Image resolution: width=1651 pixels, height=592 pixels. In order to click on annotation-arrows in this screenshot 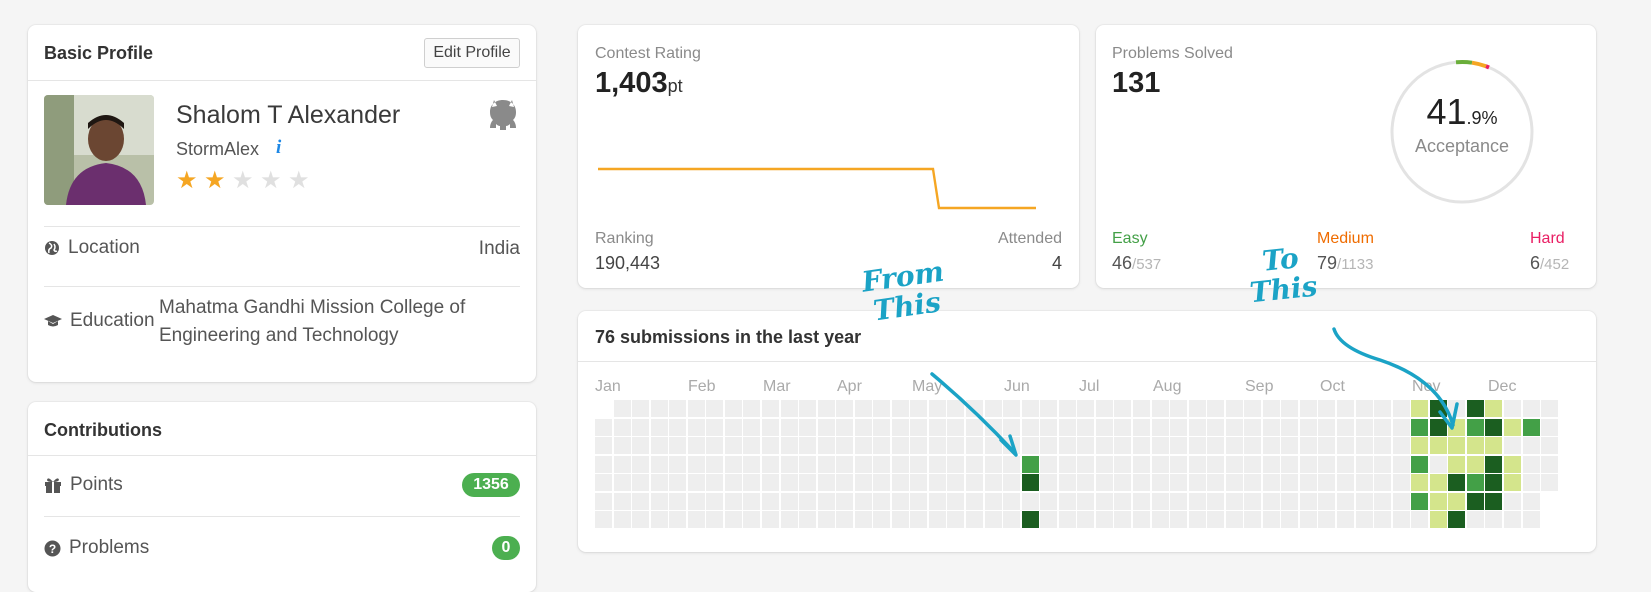, I will do `click(1194, 392)`.